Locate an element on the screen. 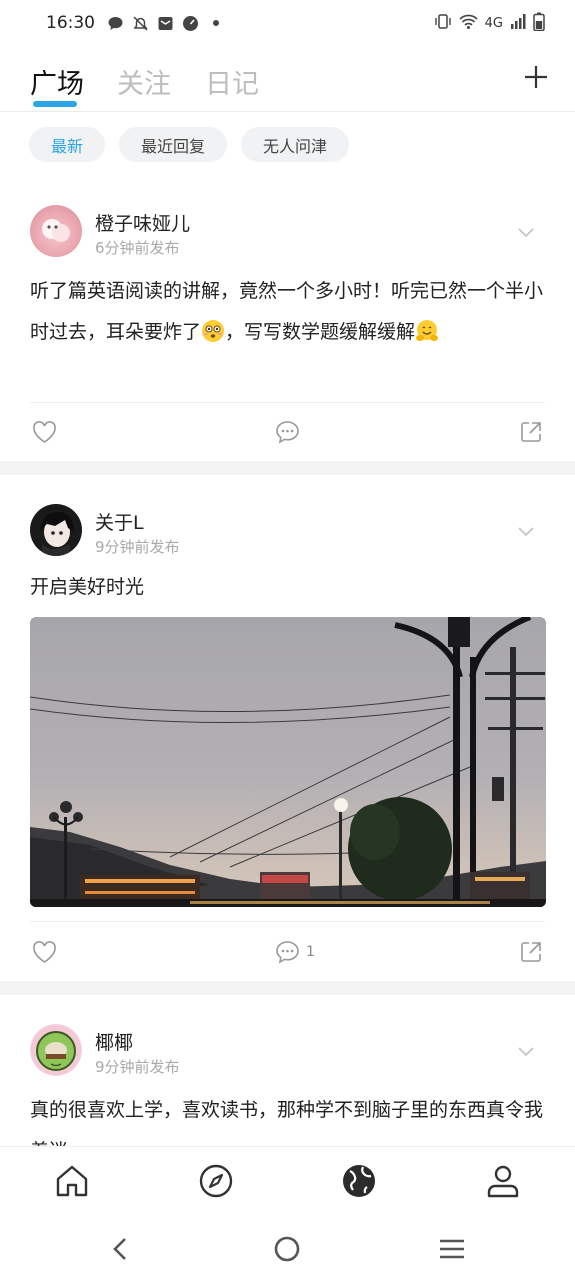 The width and height of the screenshot is (575, 1280). comment-count: 1 is located at coordinates (310, 952).